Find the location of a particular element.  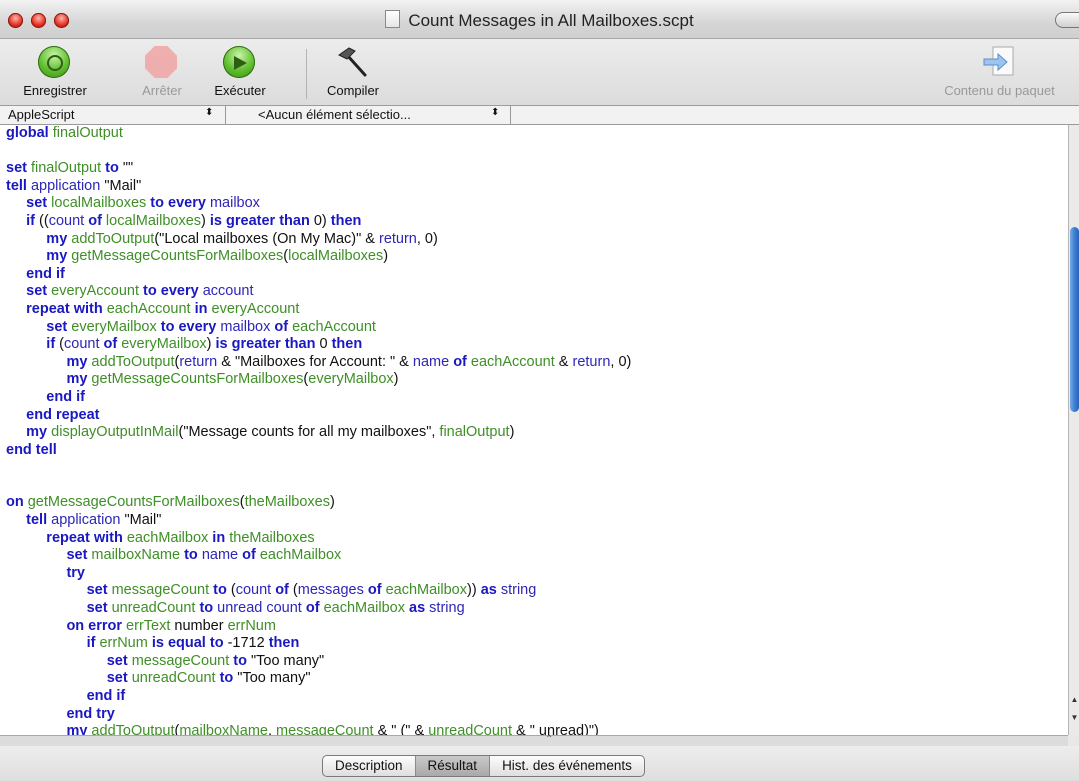

code-line: set finalOutput to "" is located at coordinates (318, 169).